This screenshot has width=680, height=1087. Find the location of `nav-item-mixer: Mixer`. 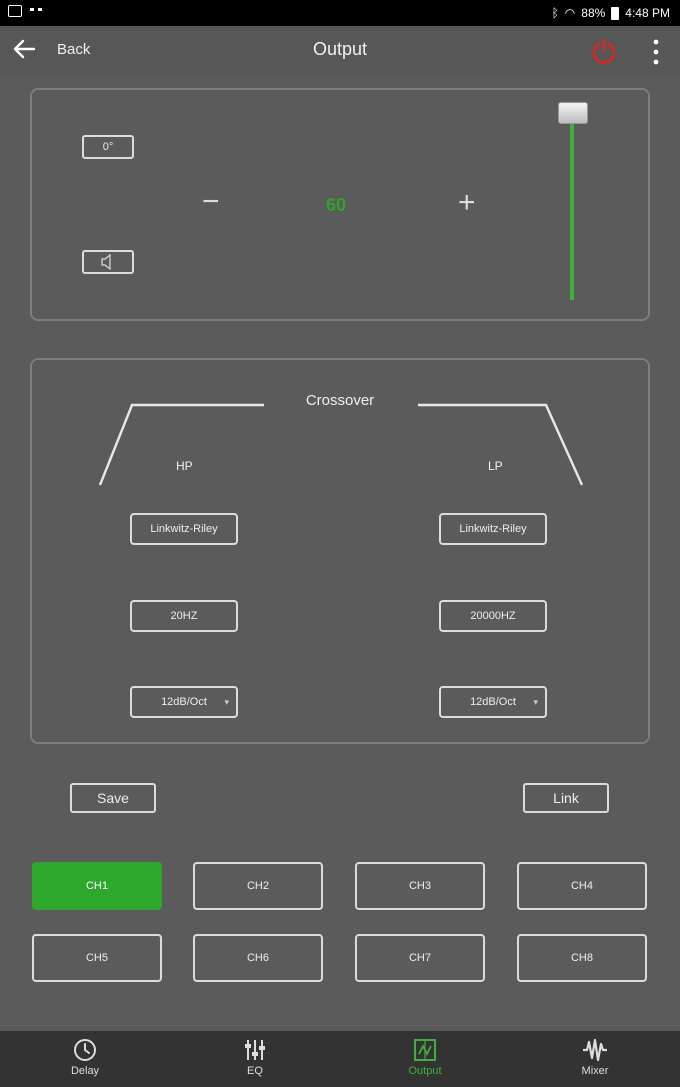

nav-item-mixer: Mixer is located at coordinates (595, 1059).